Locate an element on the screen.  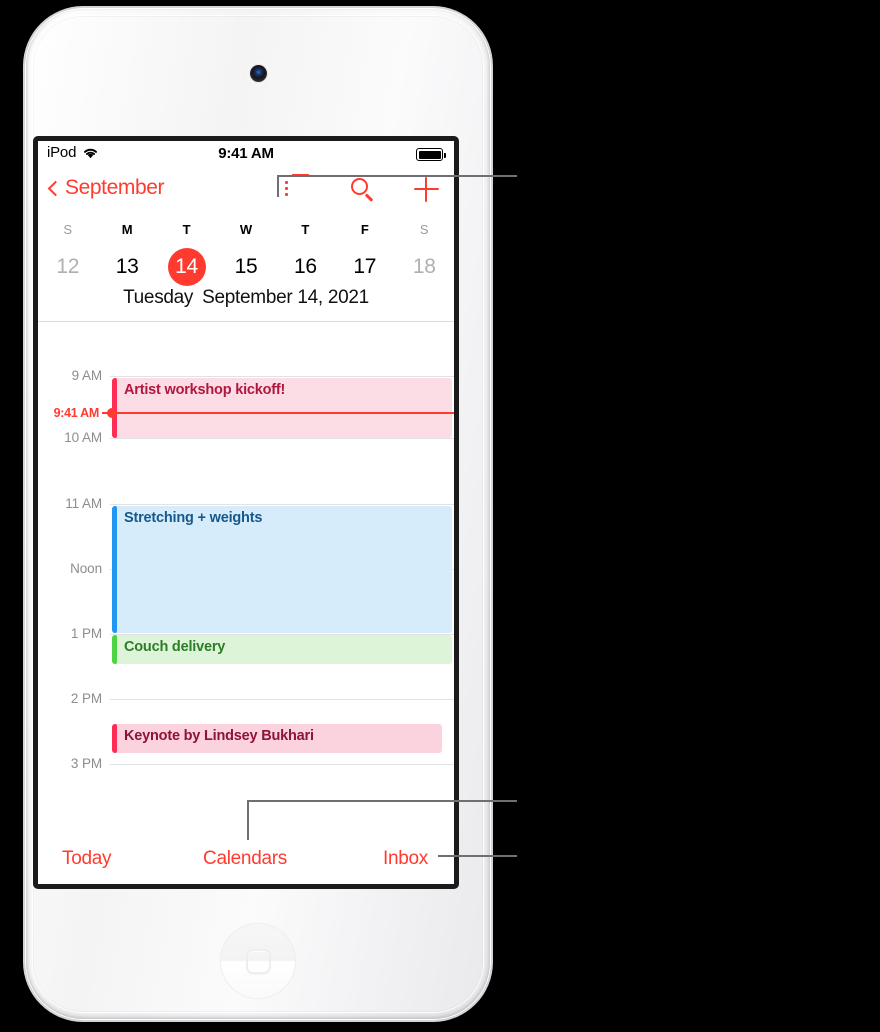
navigation-bar-actions is located at coordinates (362, 189).